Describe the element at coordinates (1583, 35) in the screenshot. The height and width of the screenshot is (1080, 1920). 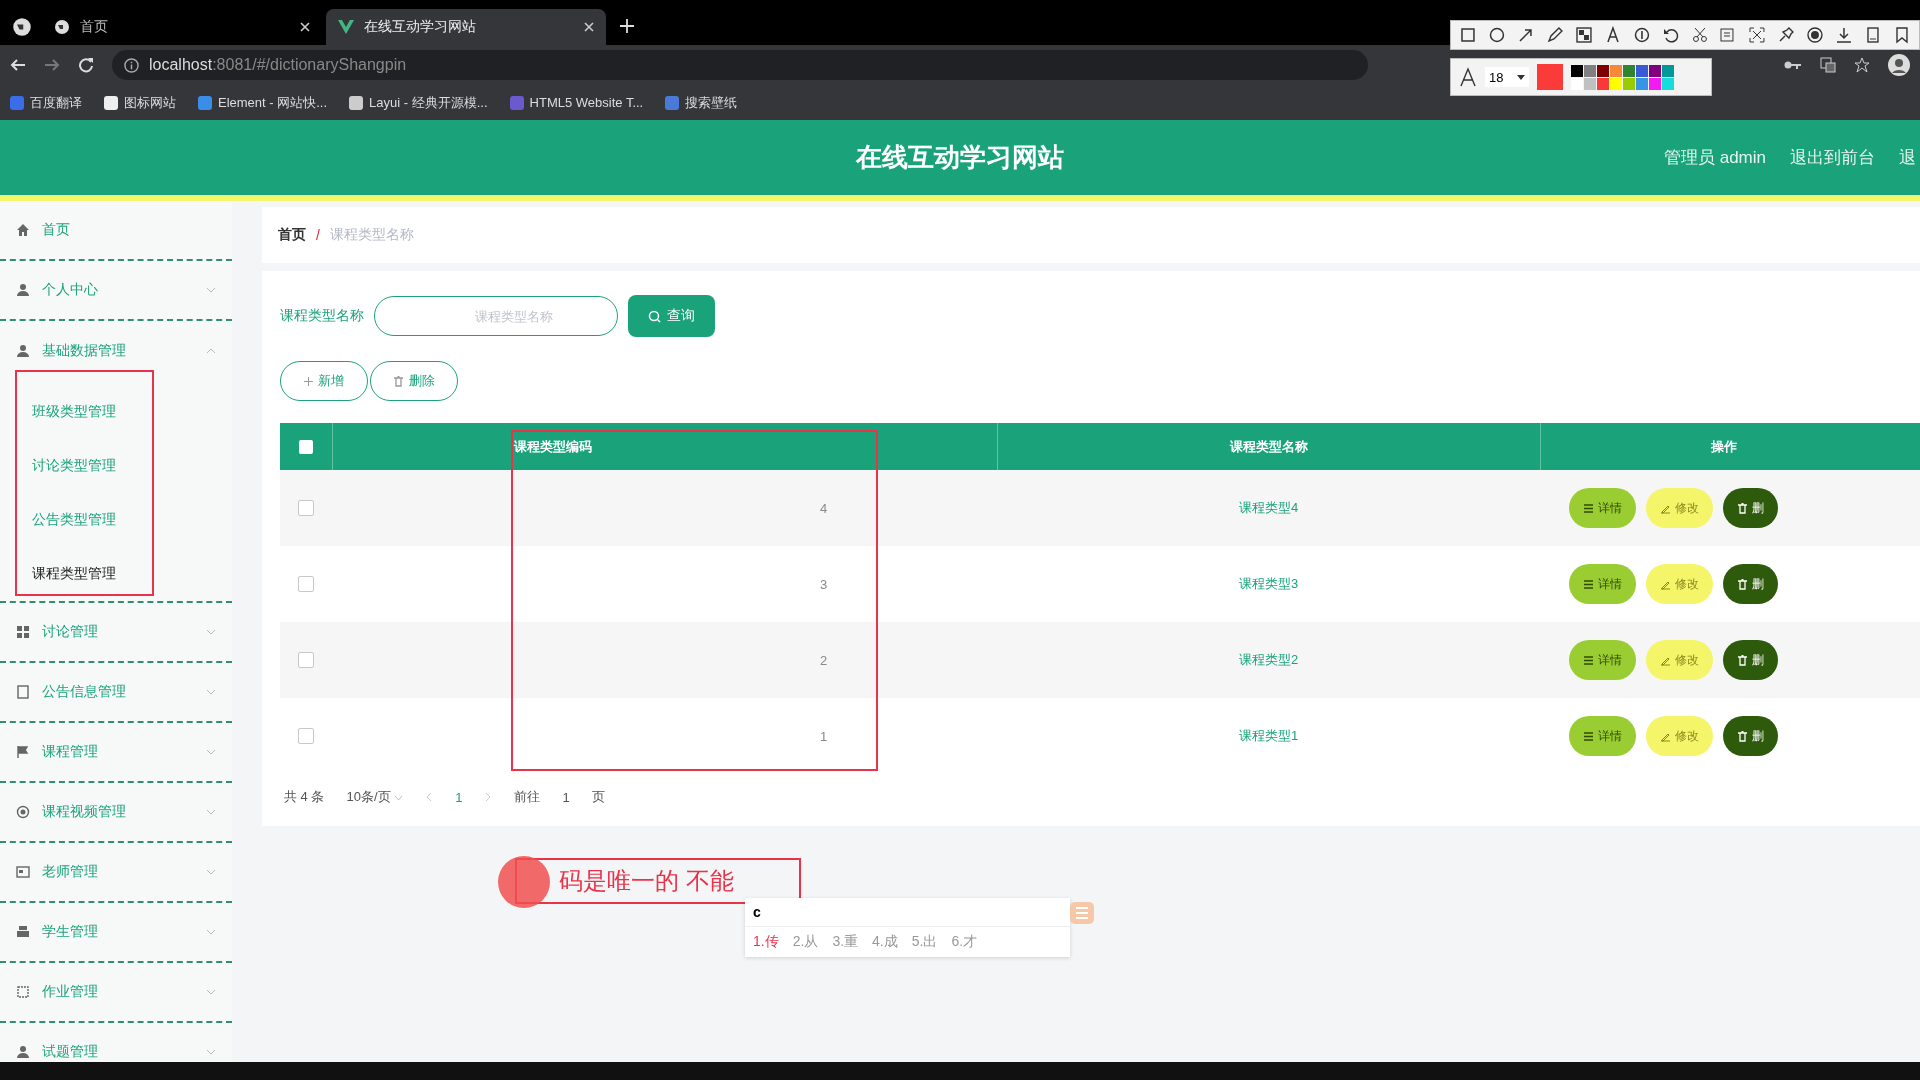
I see `mosaic-icon` at that location.